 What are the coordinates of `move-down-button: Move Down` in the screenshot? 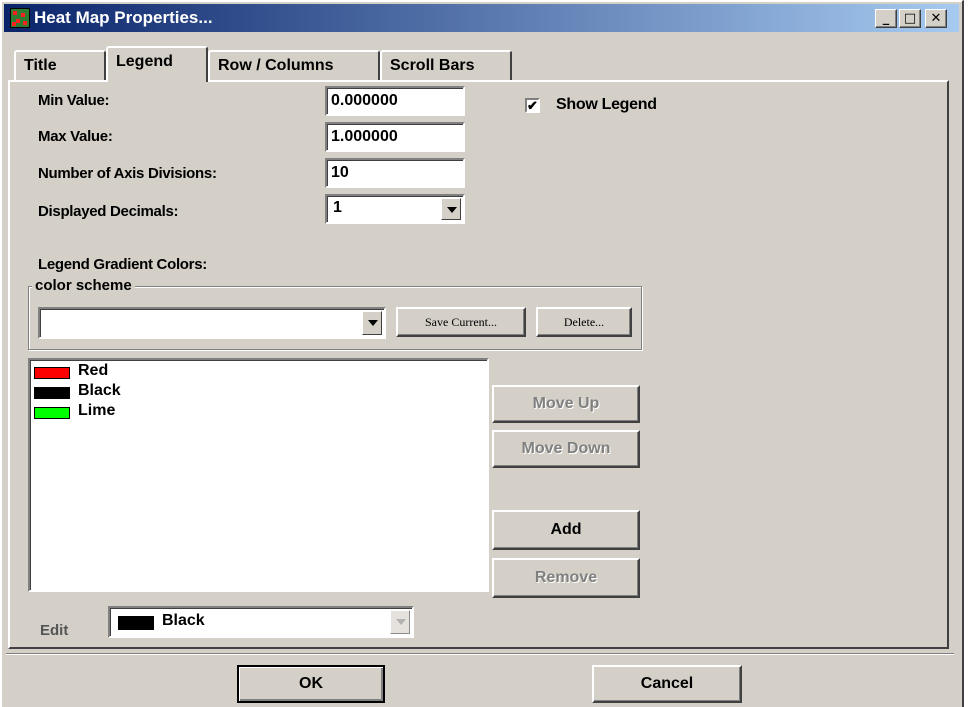 It's located at (566, 449).